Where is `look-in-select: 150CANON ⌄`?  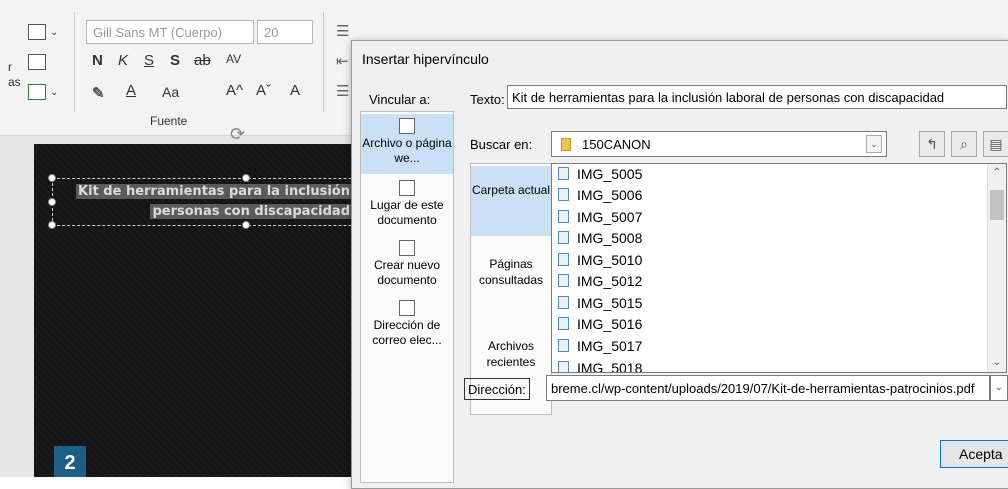 look-in-select: 150CANON ⌄ is located at coordinates (719, 144).